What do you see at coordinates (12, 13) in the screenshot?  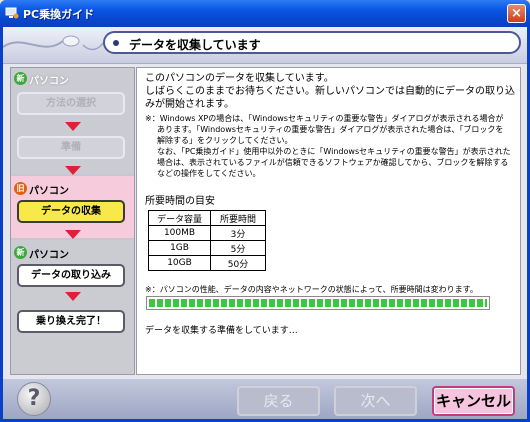 I see `app-icon` at bounding box center [12, 13].